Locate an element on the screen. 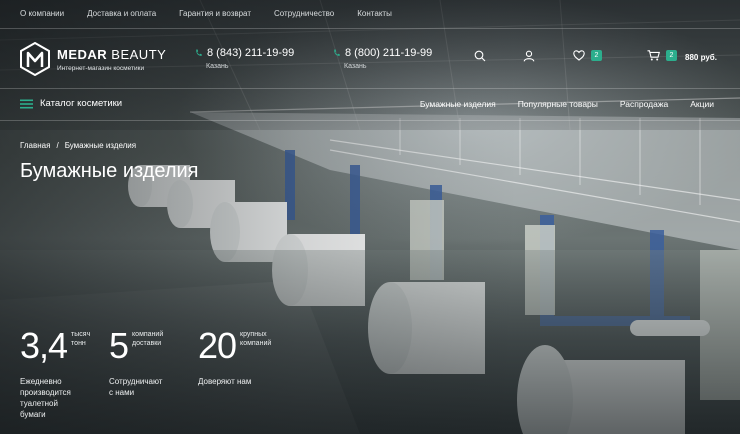  phone-number-1: 8 (843) 211-19-99 is located at coordinates (244, 53).